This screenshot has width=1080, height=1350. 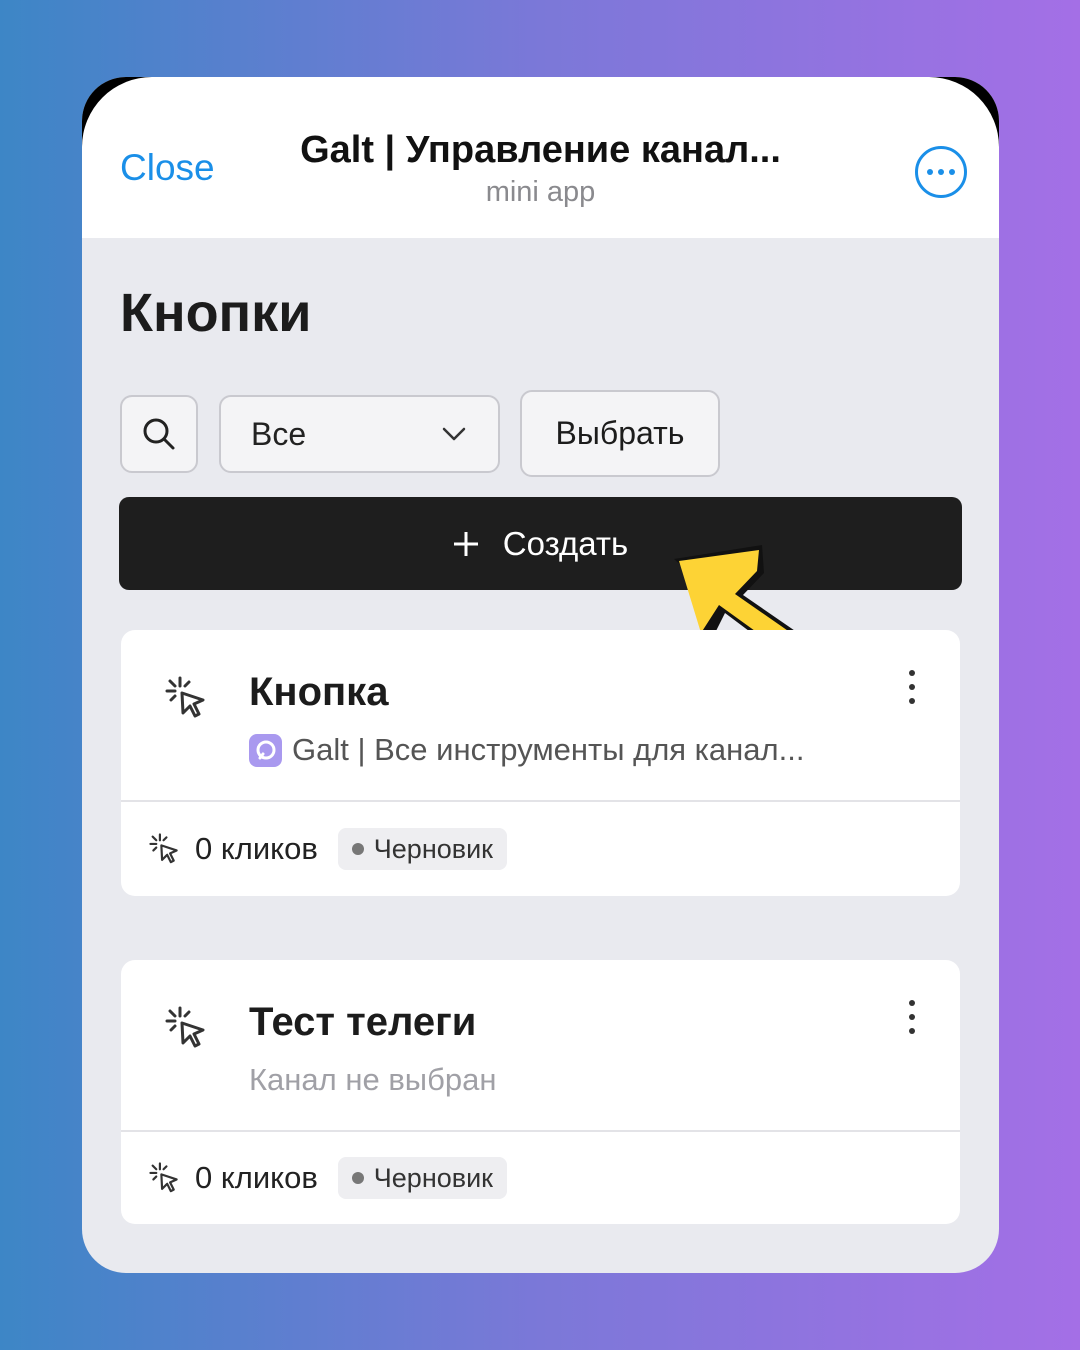 What do you see at coordinates (216, 313) in the screenshot?
I see `page-title: Кнопки` at bounding box center [216, 313].